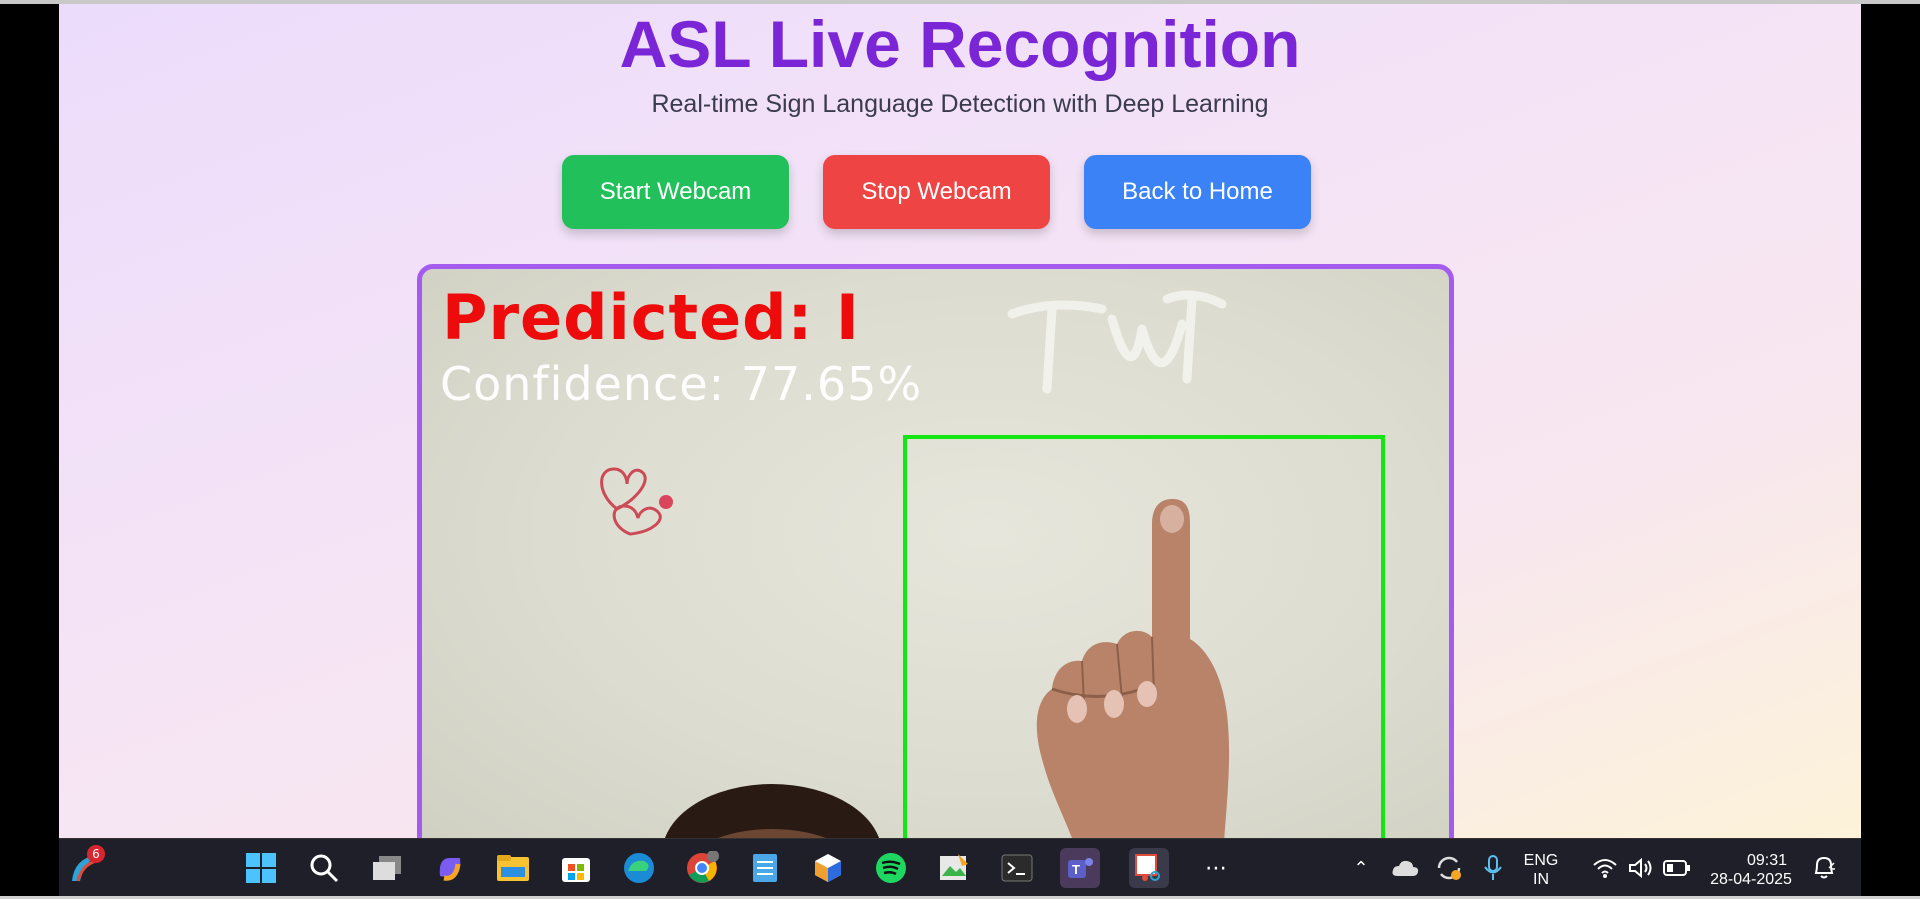 The height and width of the screenshot is (899, 1920). What do you see at coordinates (891, 868) in the screenshot?
I see `spotify-icon` at bounding box center [891, 868].